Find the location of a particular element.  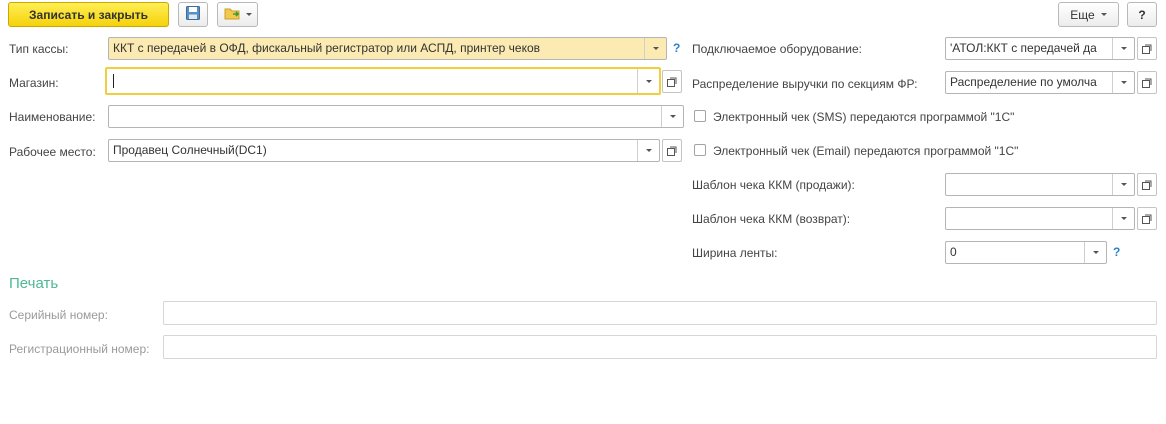

store-label: Магазин: is located at coordinates (34, 83).